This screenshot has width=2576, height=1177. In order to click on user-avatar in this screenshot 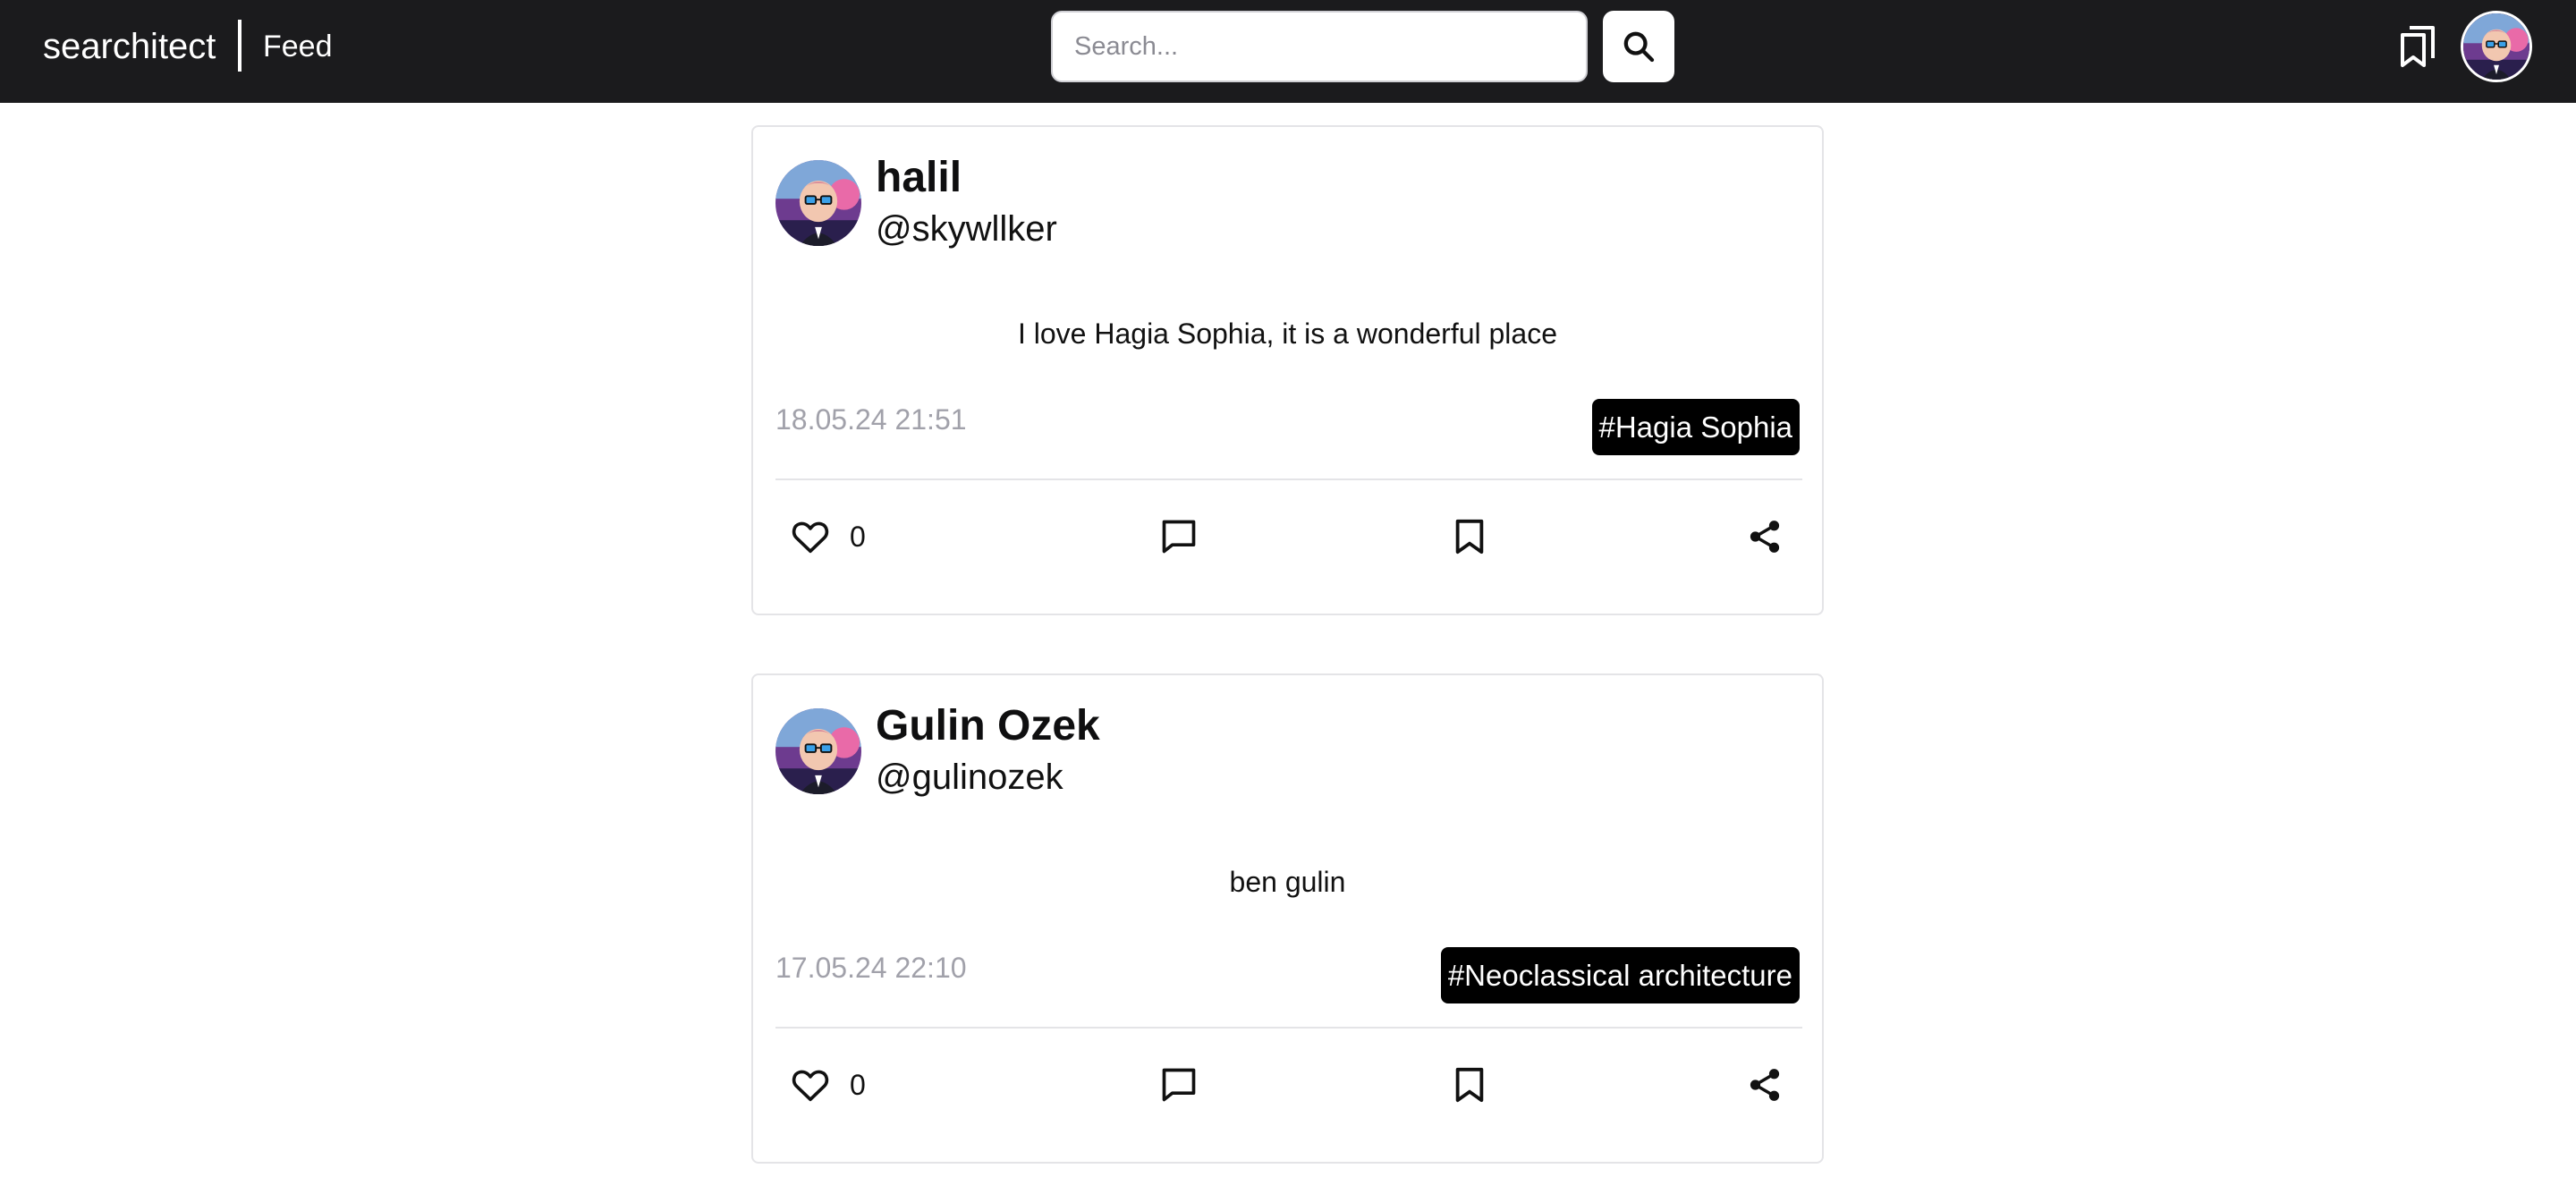, I will do `click(2496, 46)`.